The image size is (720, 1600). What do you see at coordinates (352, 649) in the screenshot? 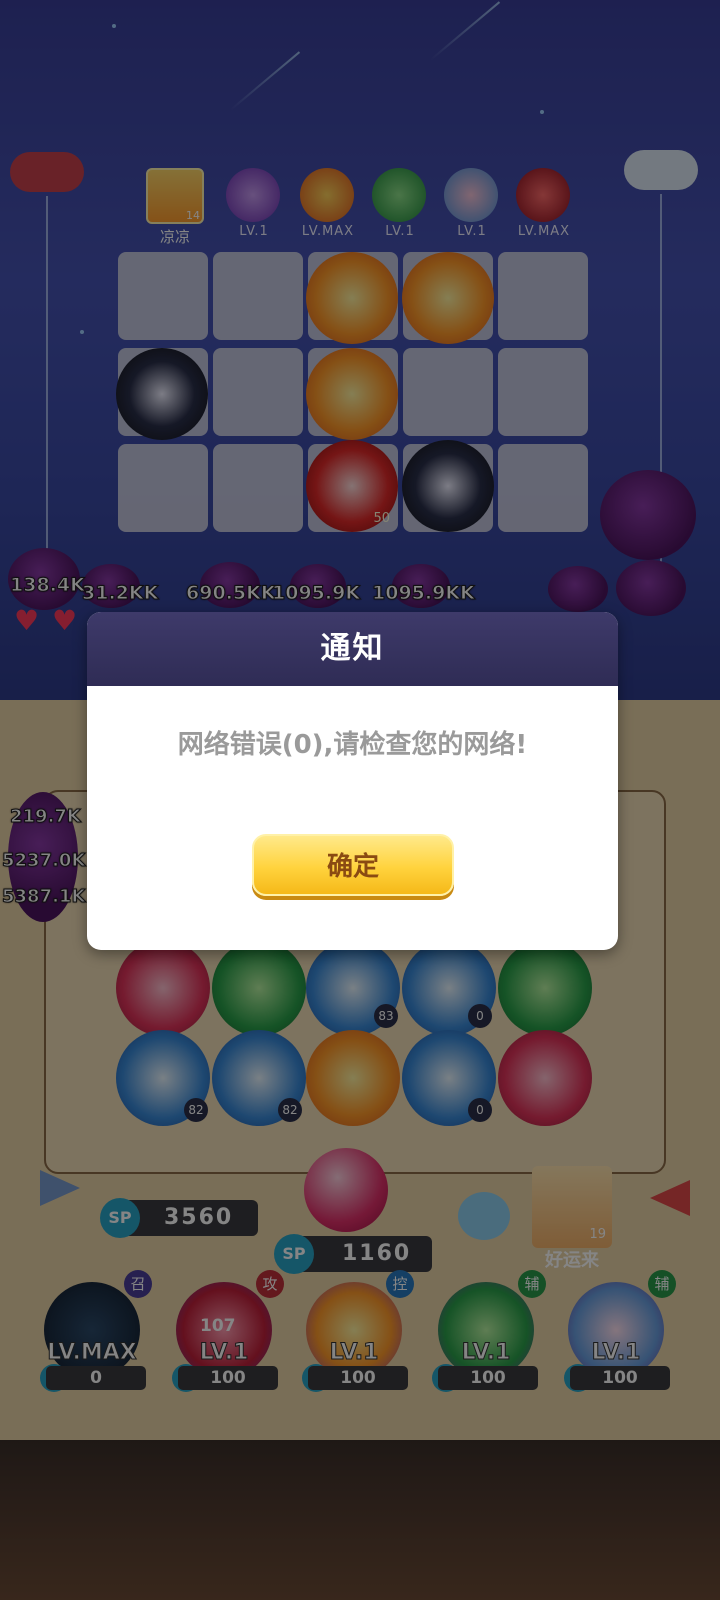
I see `dialog-title: 通知` at bounding box center [352, 649].